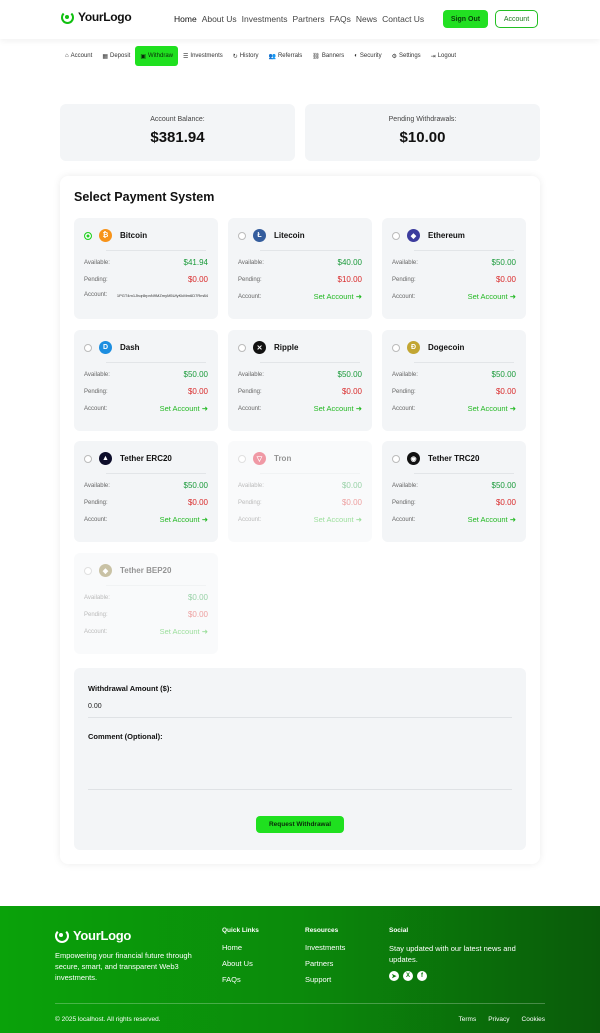 Image resolution: width=600 pixels, height=1033 pixels. Describe the element at coordinates (161, 56) in the screenshot. I see `tab-label: Withdraw` at that location.